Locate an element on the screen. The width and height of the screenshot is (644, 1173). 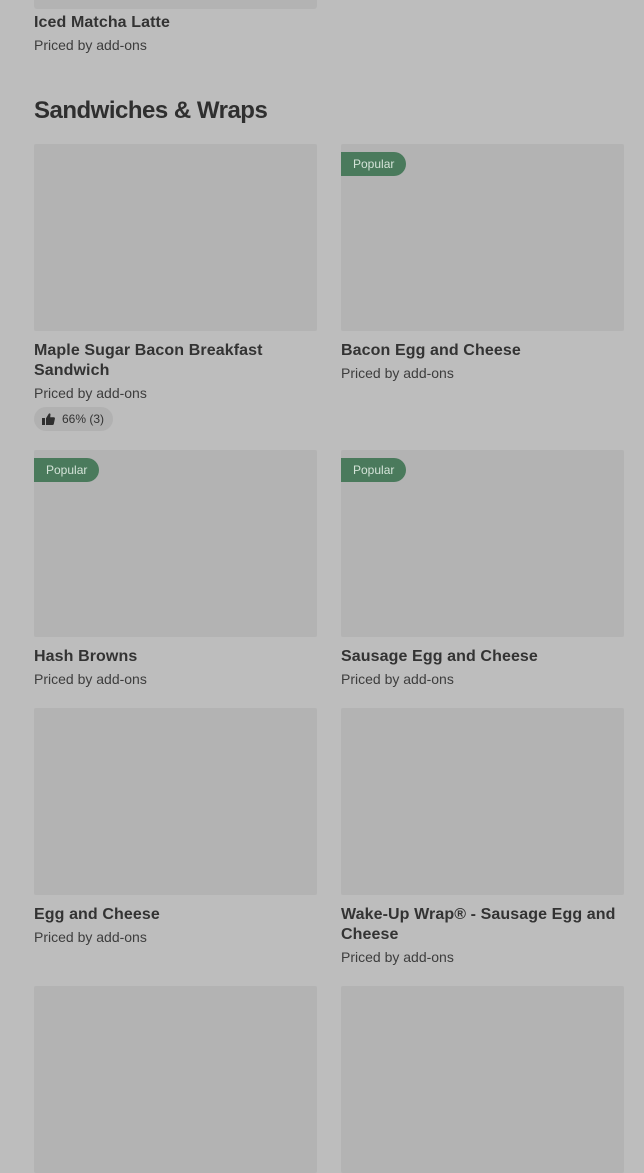
section-title: Sandwiches & Wraps is located at coordinates (151, 110).